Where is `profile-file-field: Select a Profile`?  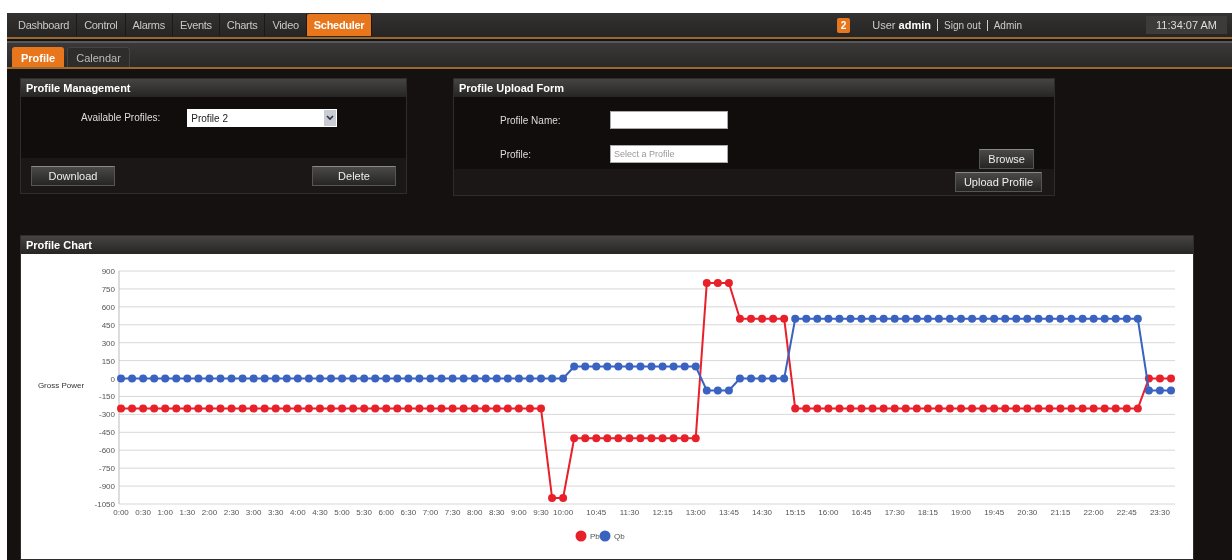 profile-file-field: Select a Profile is located at coordinates (669, 154).